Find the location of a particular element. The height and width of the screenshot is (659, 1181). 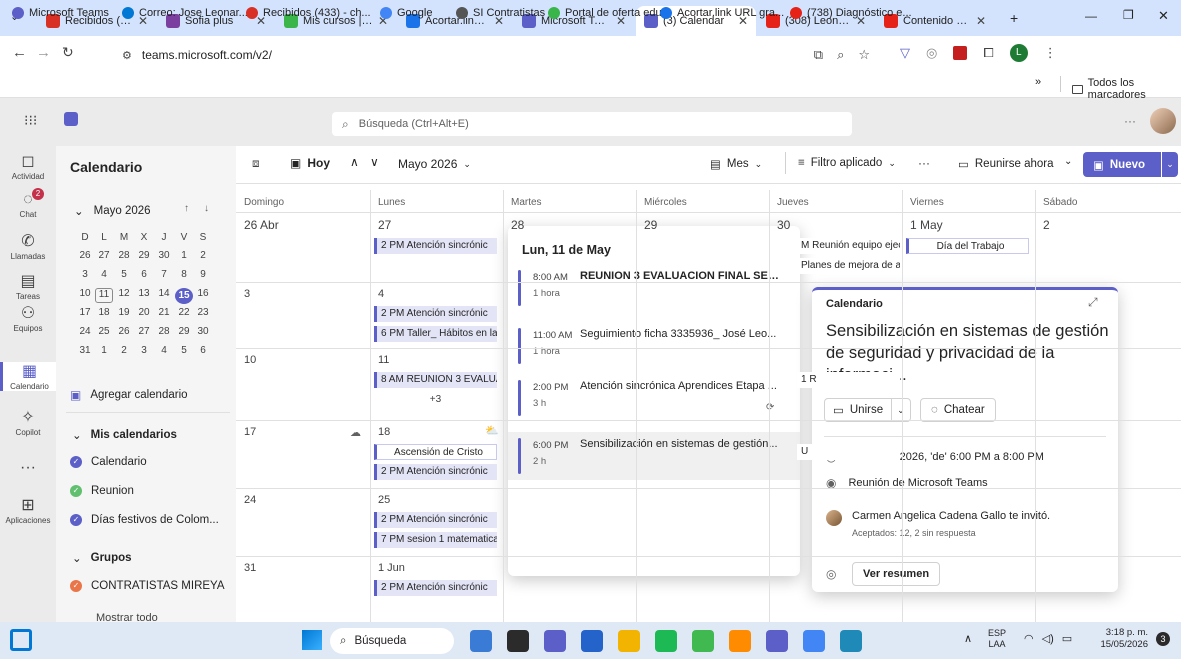

user-avatar is located at coordinates (1163, 121).